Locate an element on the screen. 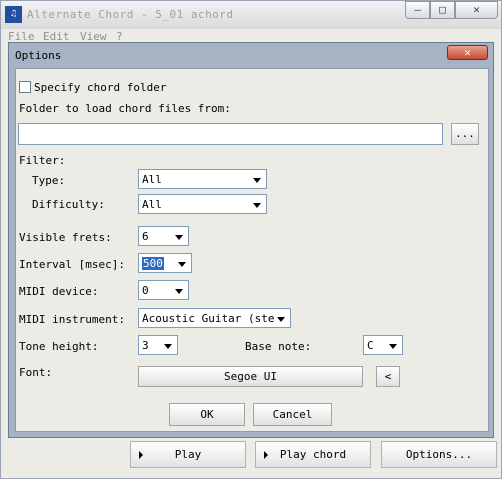  minimize-button: – is located at coordinates (417, 10).